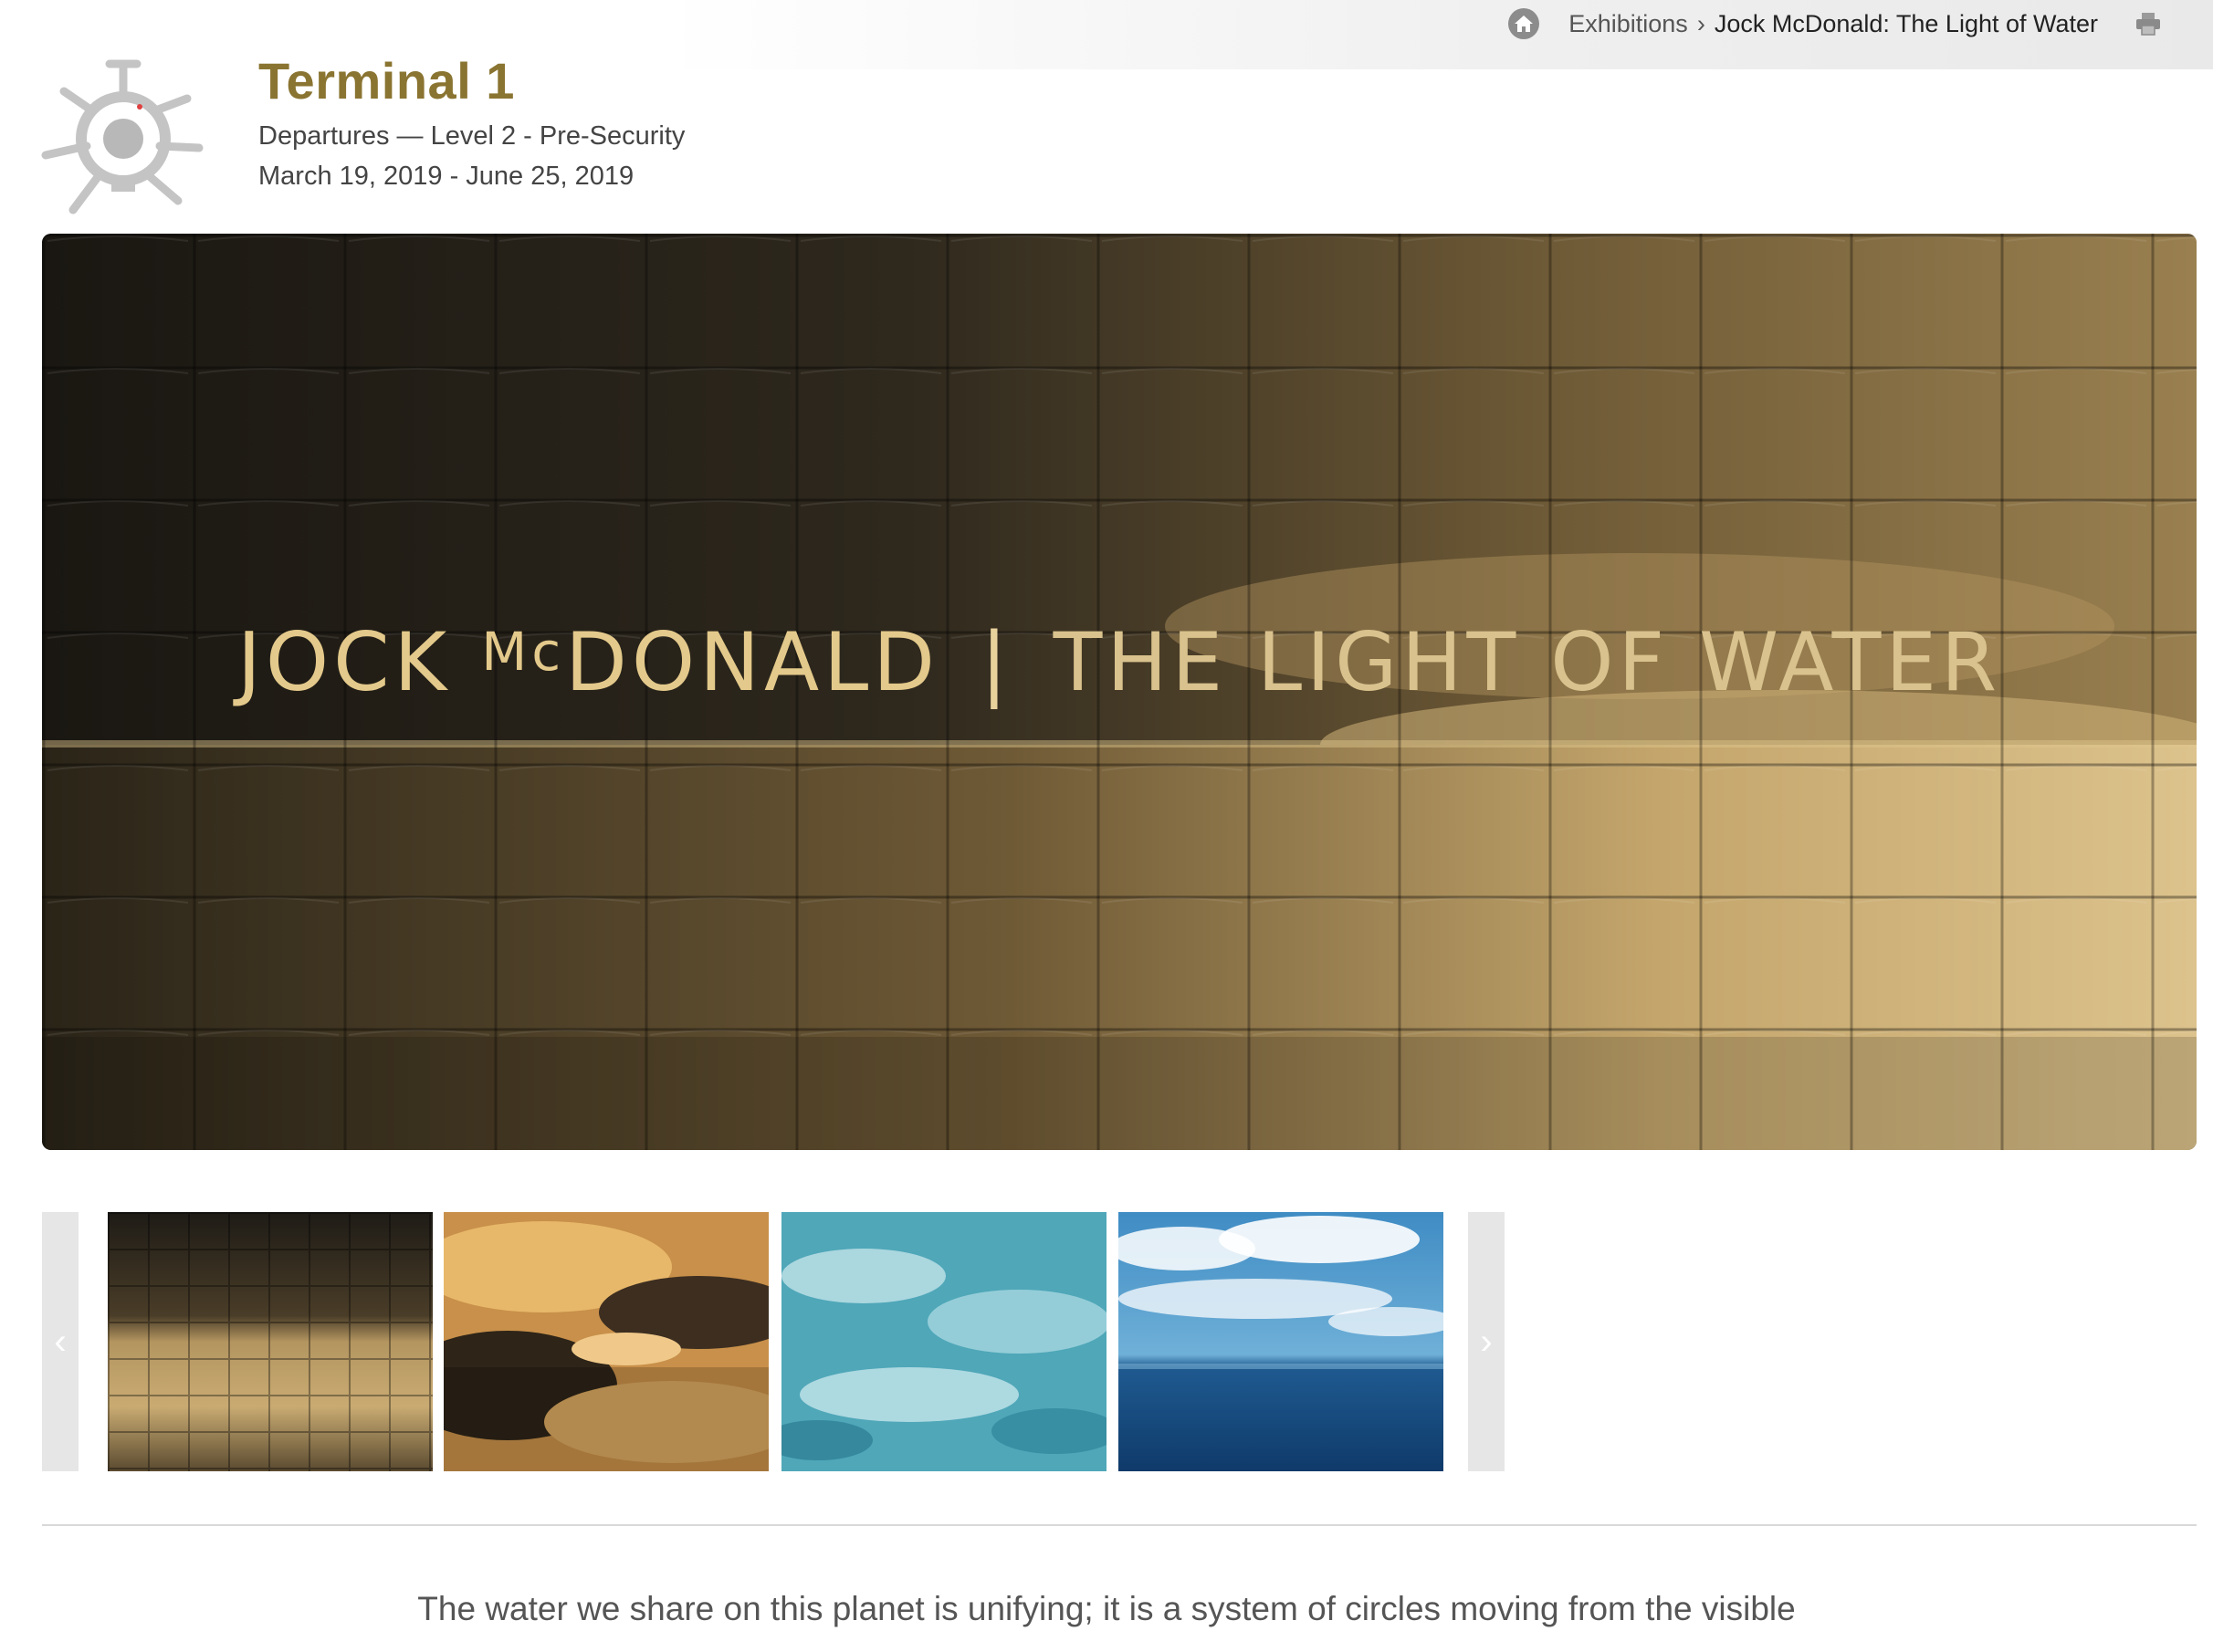 Image resolution: width=2213 pixels, height=1652 pixels. What do you see at coordinates (446, 176) in the screenshot?
I see `exhibit-dates: March 19, 2019 - June 25, 2019` at bounding box center [446, 176].